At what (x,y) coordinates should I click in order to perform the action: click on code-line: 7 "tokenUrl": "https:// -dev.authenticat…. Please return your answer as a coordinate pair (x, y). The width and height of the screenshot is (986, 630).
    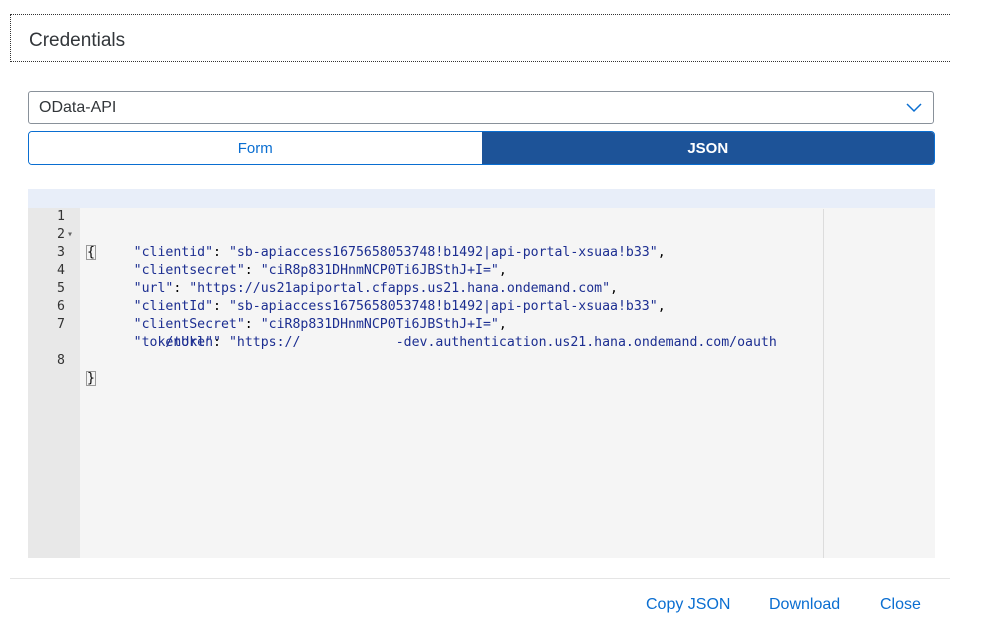
    Looking at the image, I should click on (402, 324).